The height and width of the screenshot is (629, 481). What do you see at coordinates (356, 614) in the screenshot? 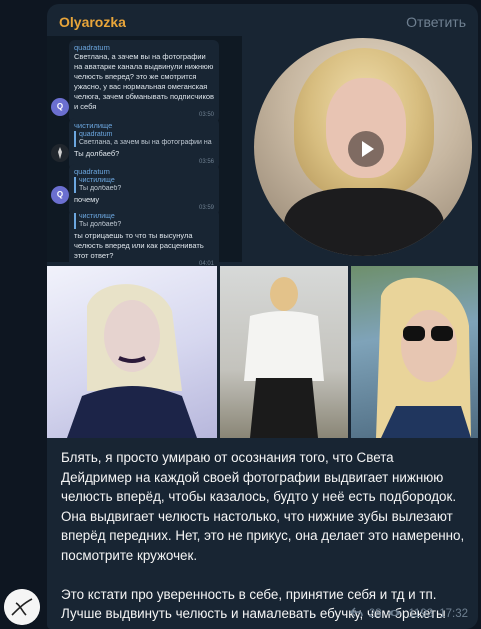
I see `reply-arrow-icon` at bounding box center [356, 614].